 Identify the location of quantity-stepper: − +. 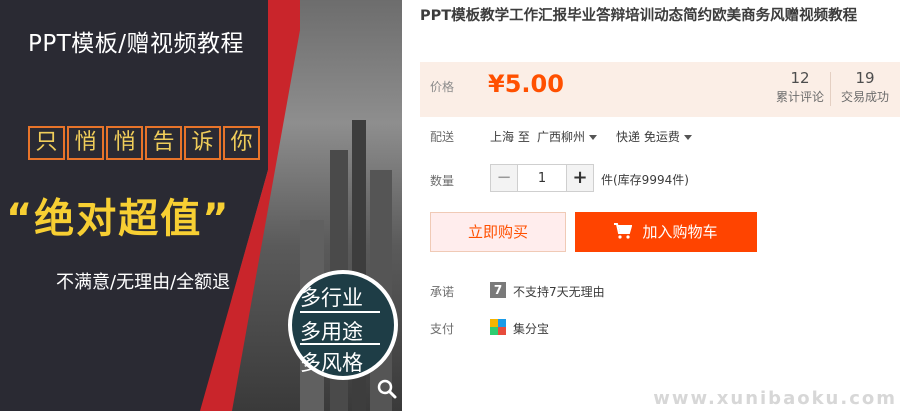
(542, 178).